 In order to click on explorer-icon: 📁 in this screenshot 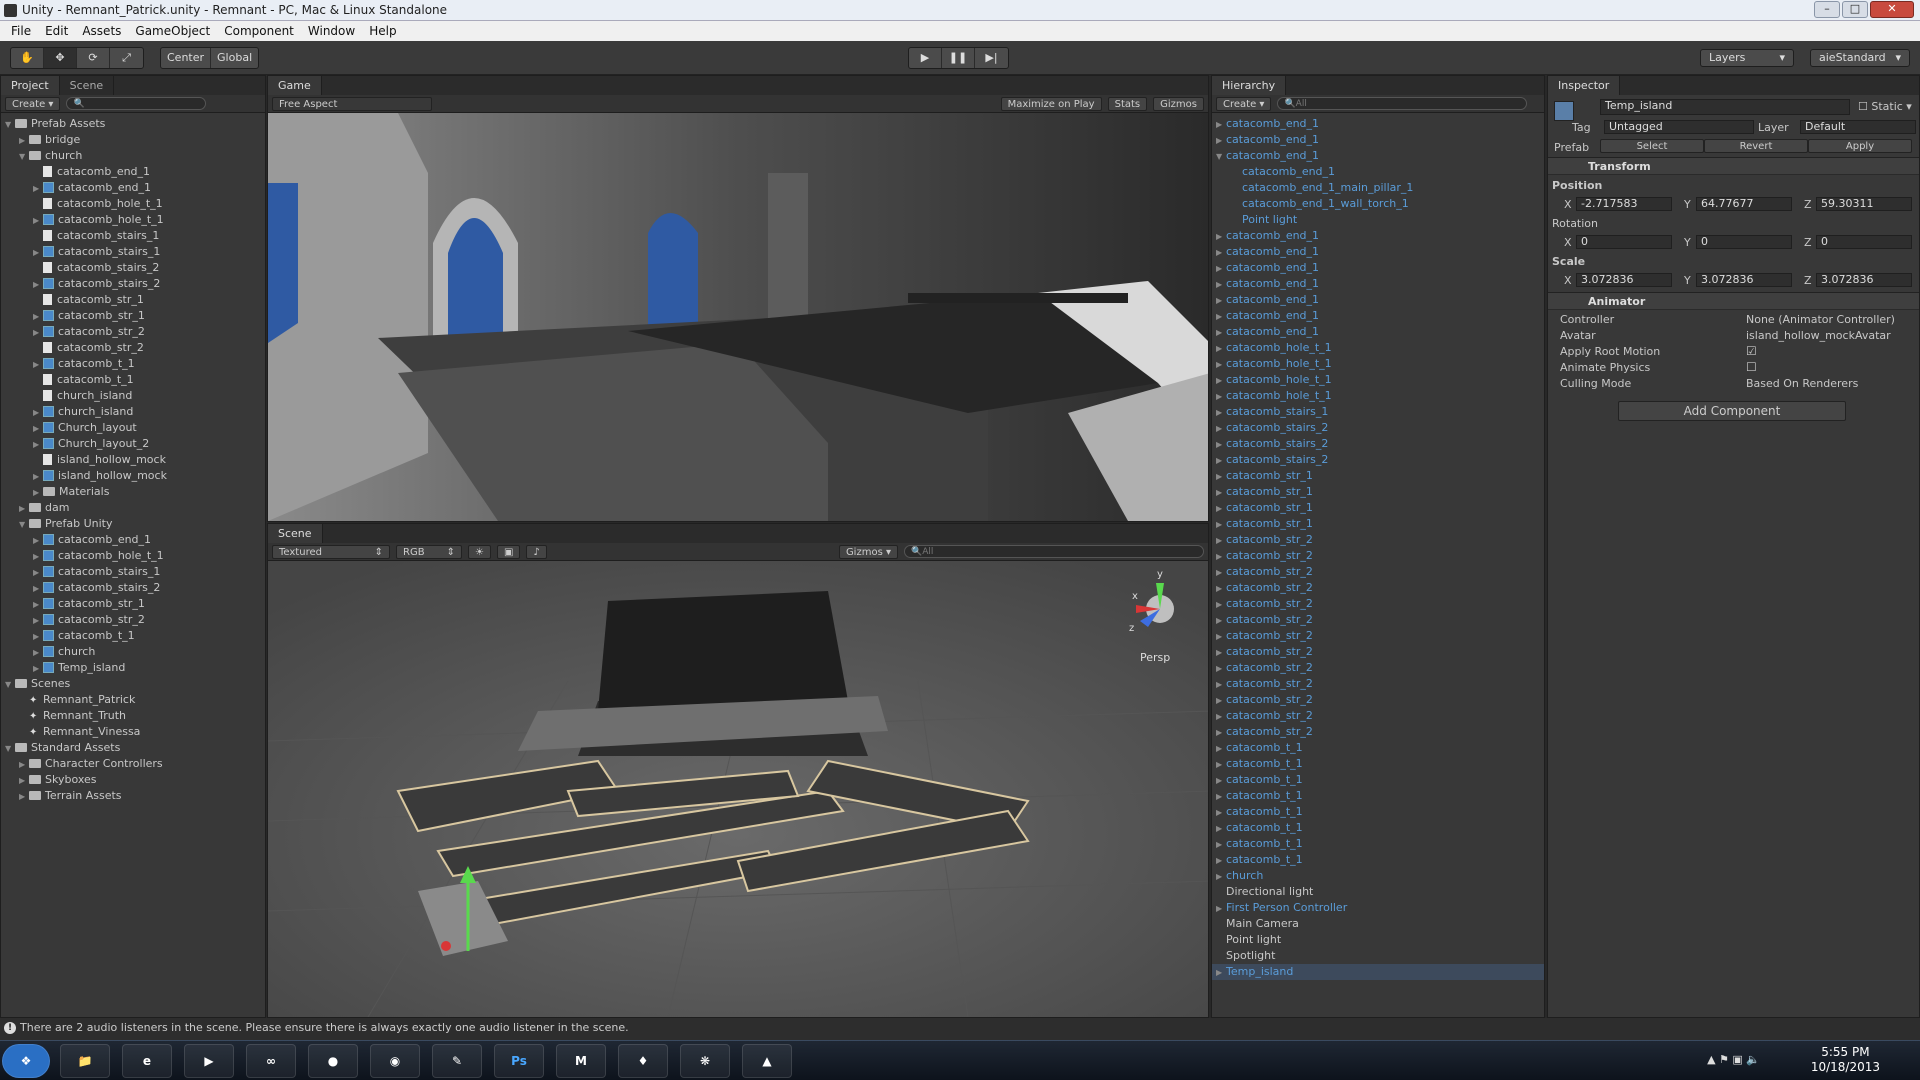, I will do `click(85, 1061)`.